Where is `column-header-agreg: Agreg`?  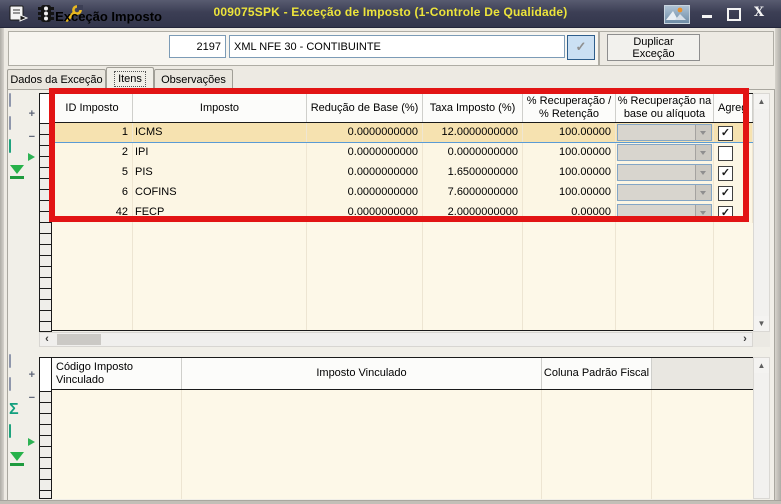
column-header-agreg: Agreg is located at coordinates (733, 108).